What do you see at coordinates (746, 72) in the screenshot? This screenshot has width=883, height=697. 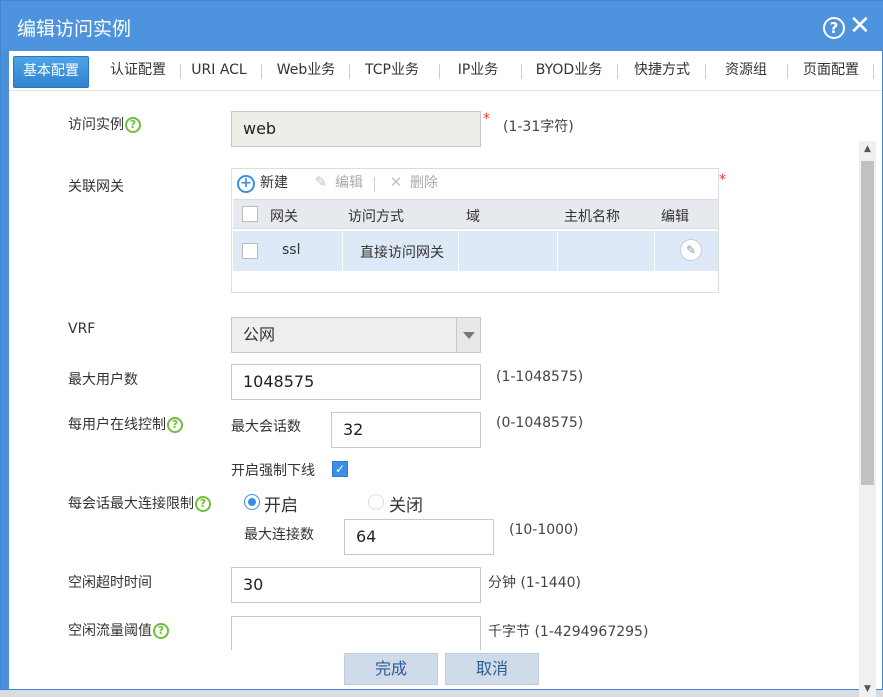 I see `tab-resource-group: 资源组` at bounding box center [746, 72].